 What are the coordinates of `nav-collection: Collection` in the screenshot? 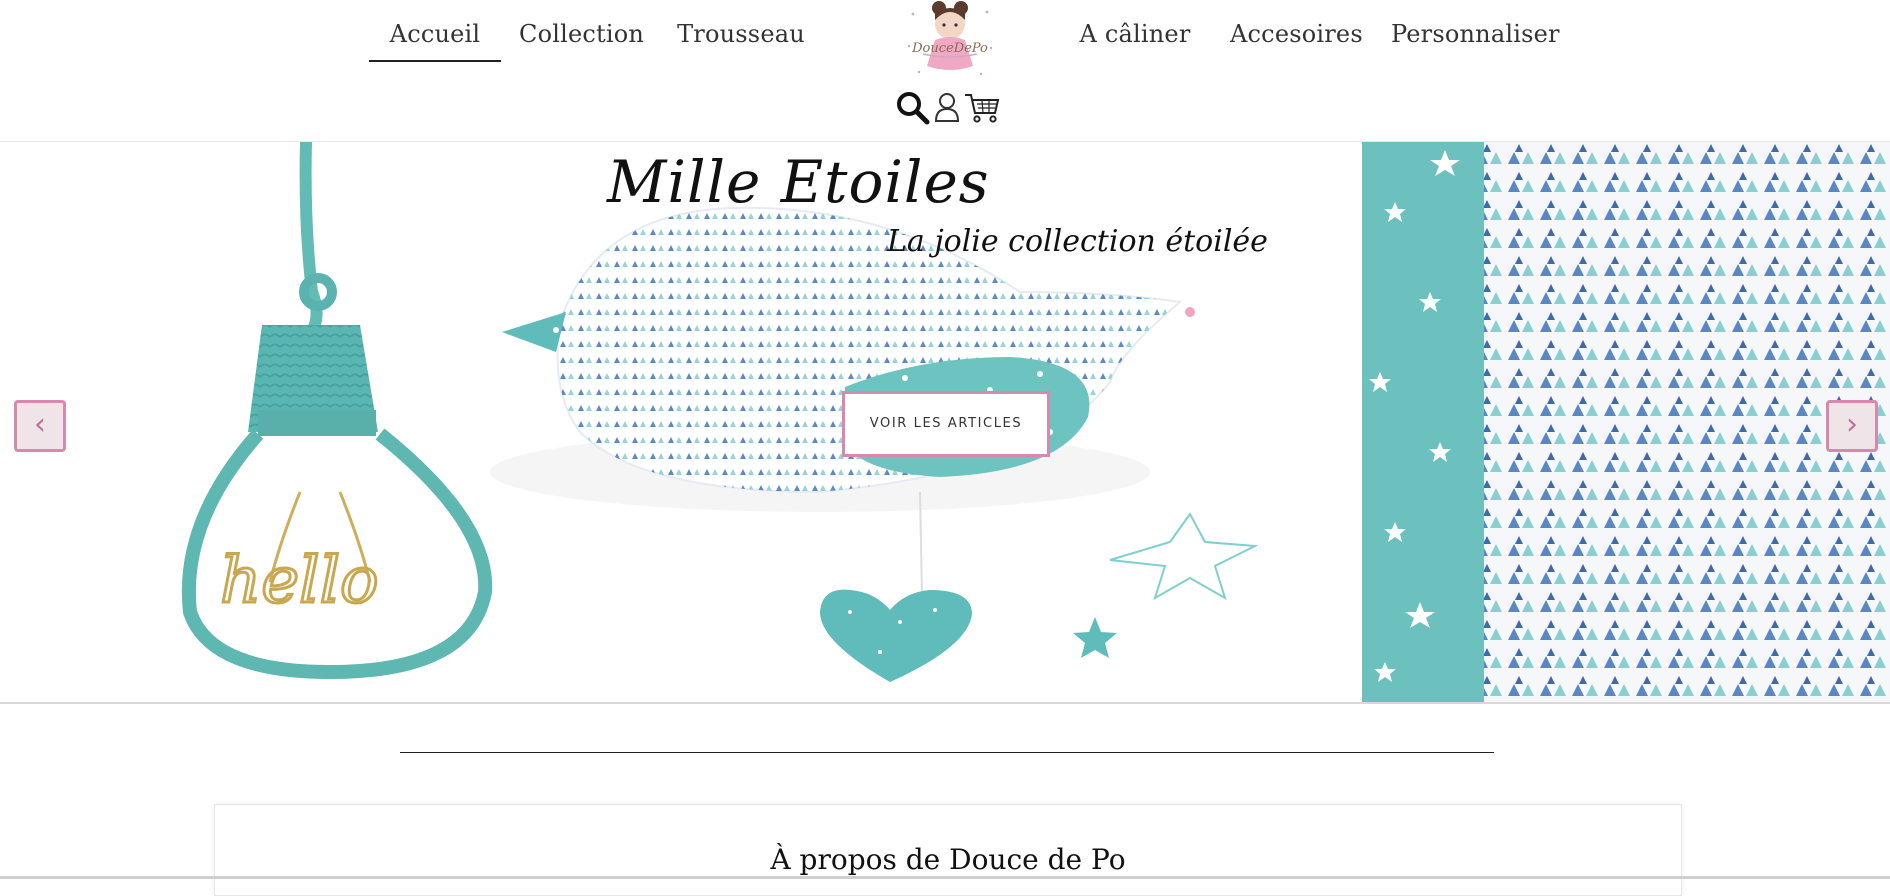 It's located at (581, 37).